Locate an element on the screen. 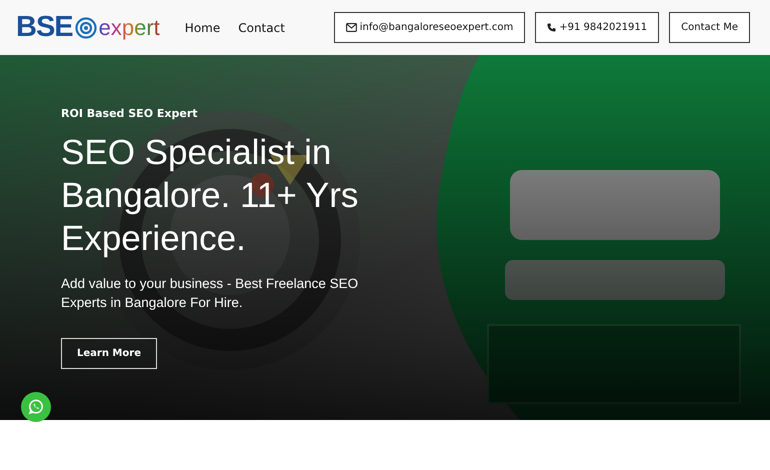 Image resolution: width=770 pixels, height=470 pixels. hero-title: SEO Specialist in Bangalore. 11+ Yrs Experience. is located at coordinates (210, 196).